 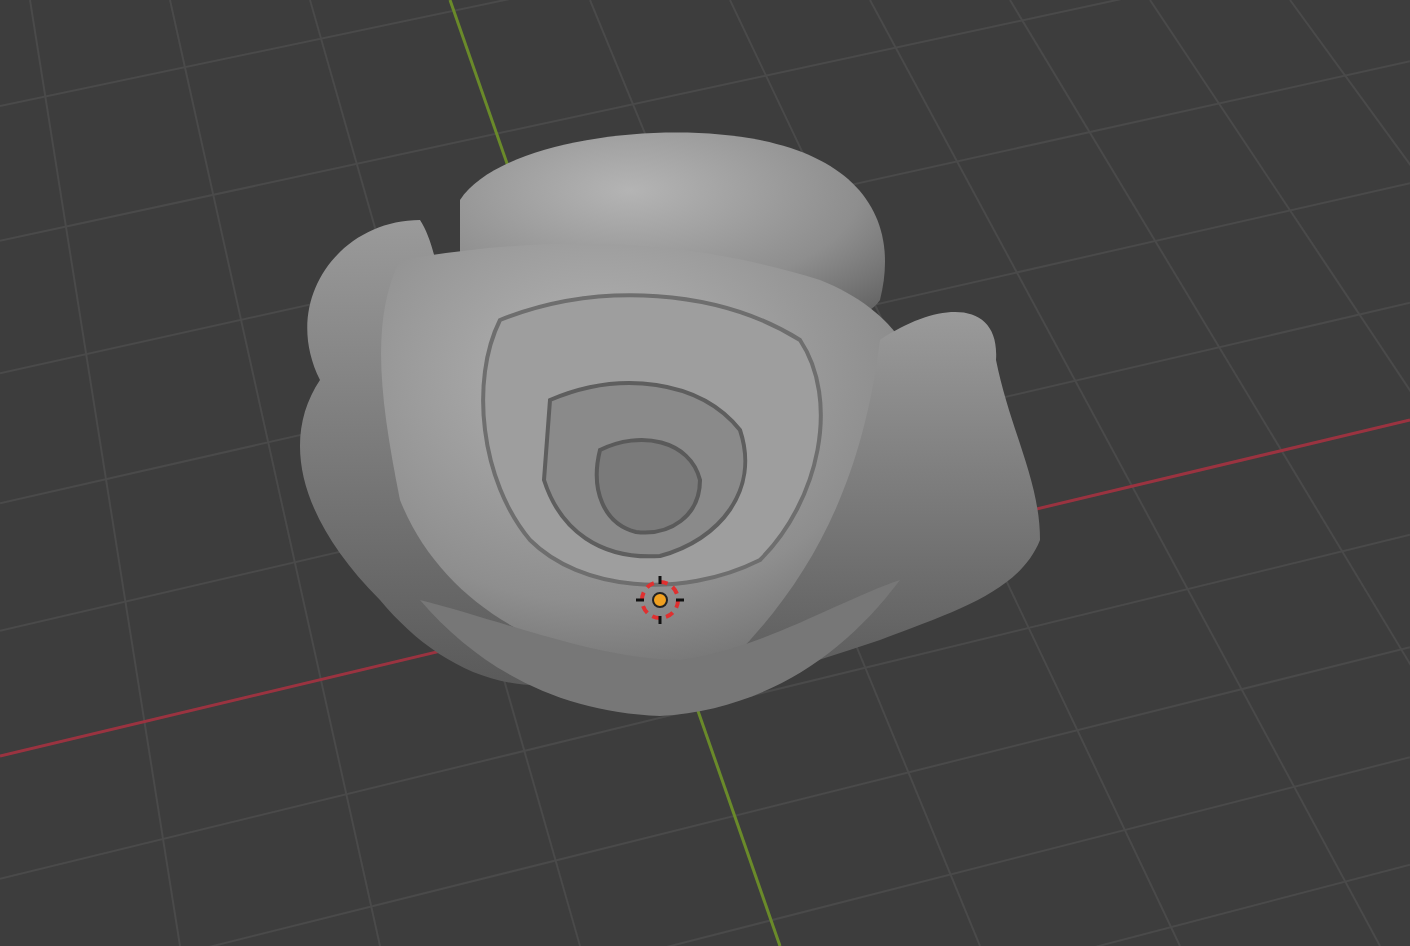 I want to click on 3d-cursor-icon, so click(x=660, y=600).